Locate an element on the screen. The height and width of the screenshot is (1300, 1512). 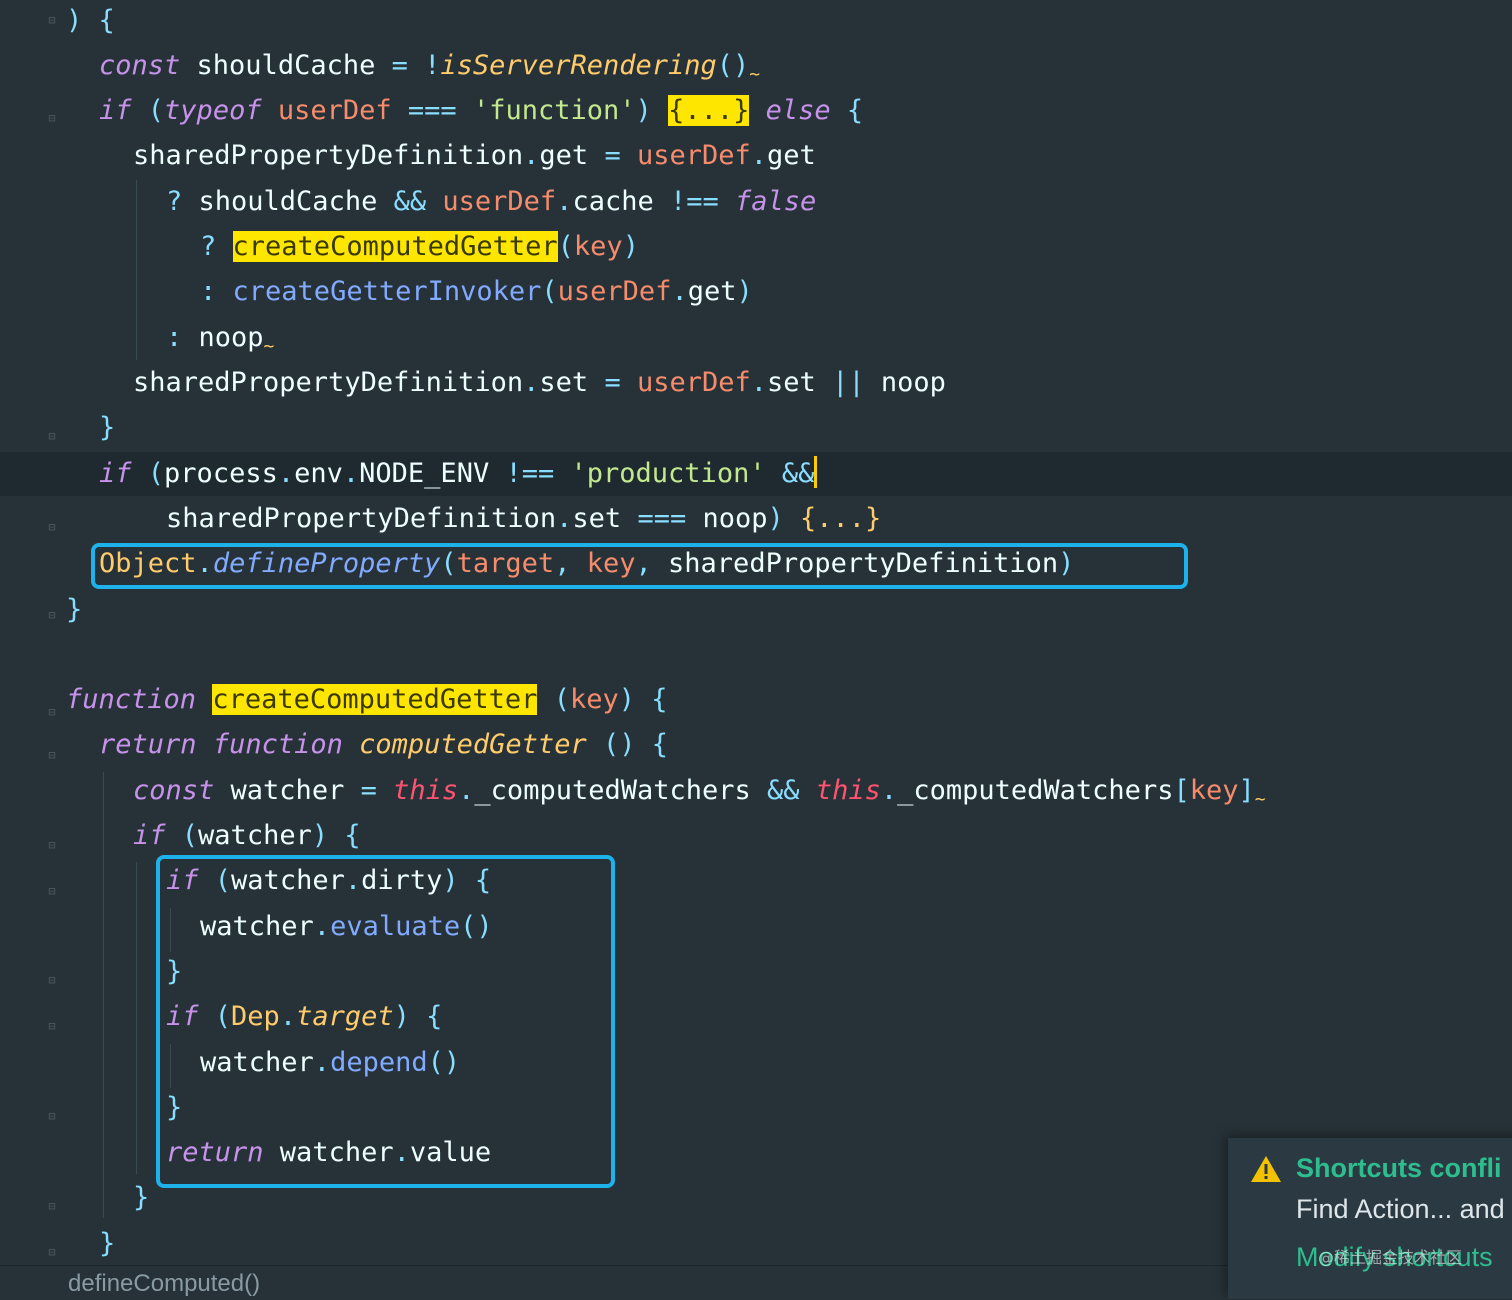
code-token: sharedPropertyDefinition is located at coordinates (361, 518).